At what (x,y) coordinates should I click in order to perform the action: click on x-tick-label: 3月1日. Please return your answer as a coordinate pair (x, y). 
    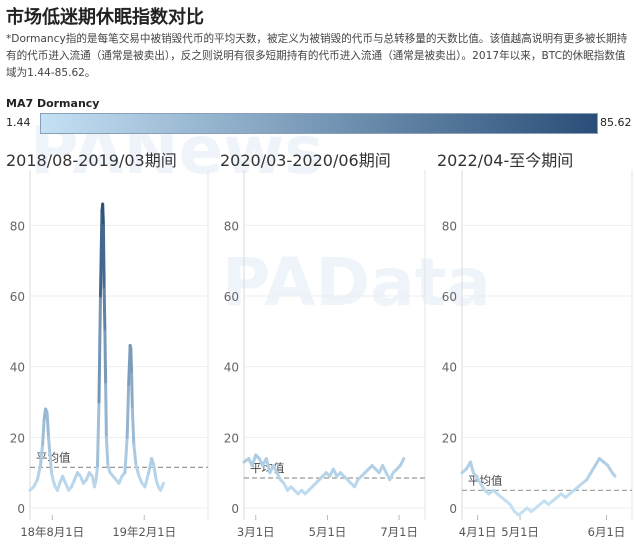
    Looking at the image, I should click on (256, 532).